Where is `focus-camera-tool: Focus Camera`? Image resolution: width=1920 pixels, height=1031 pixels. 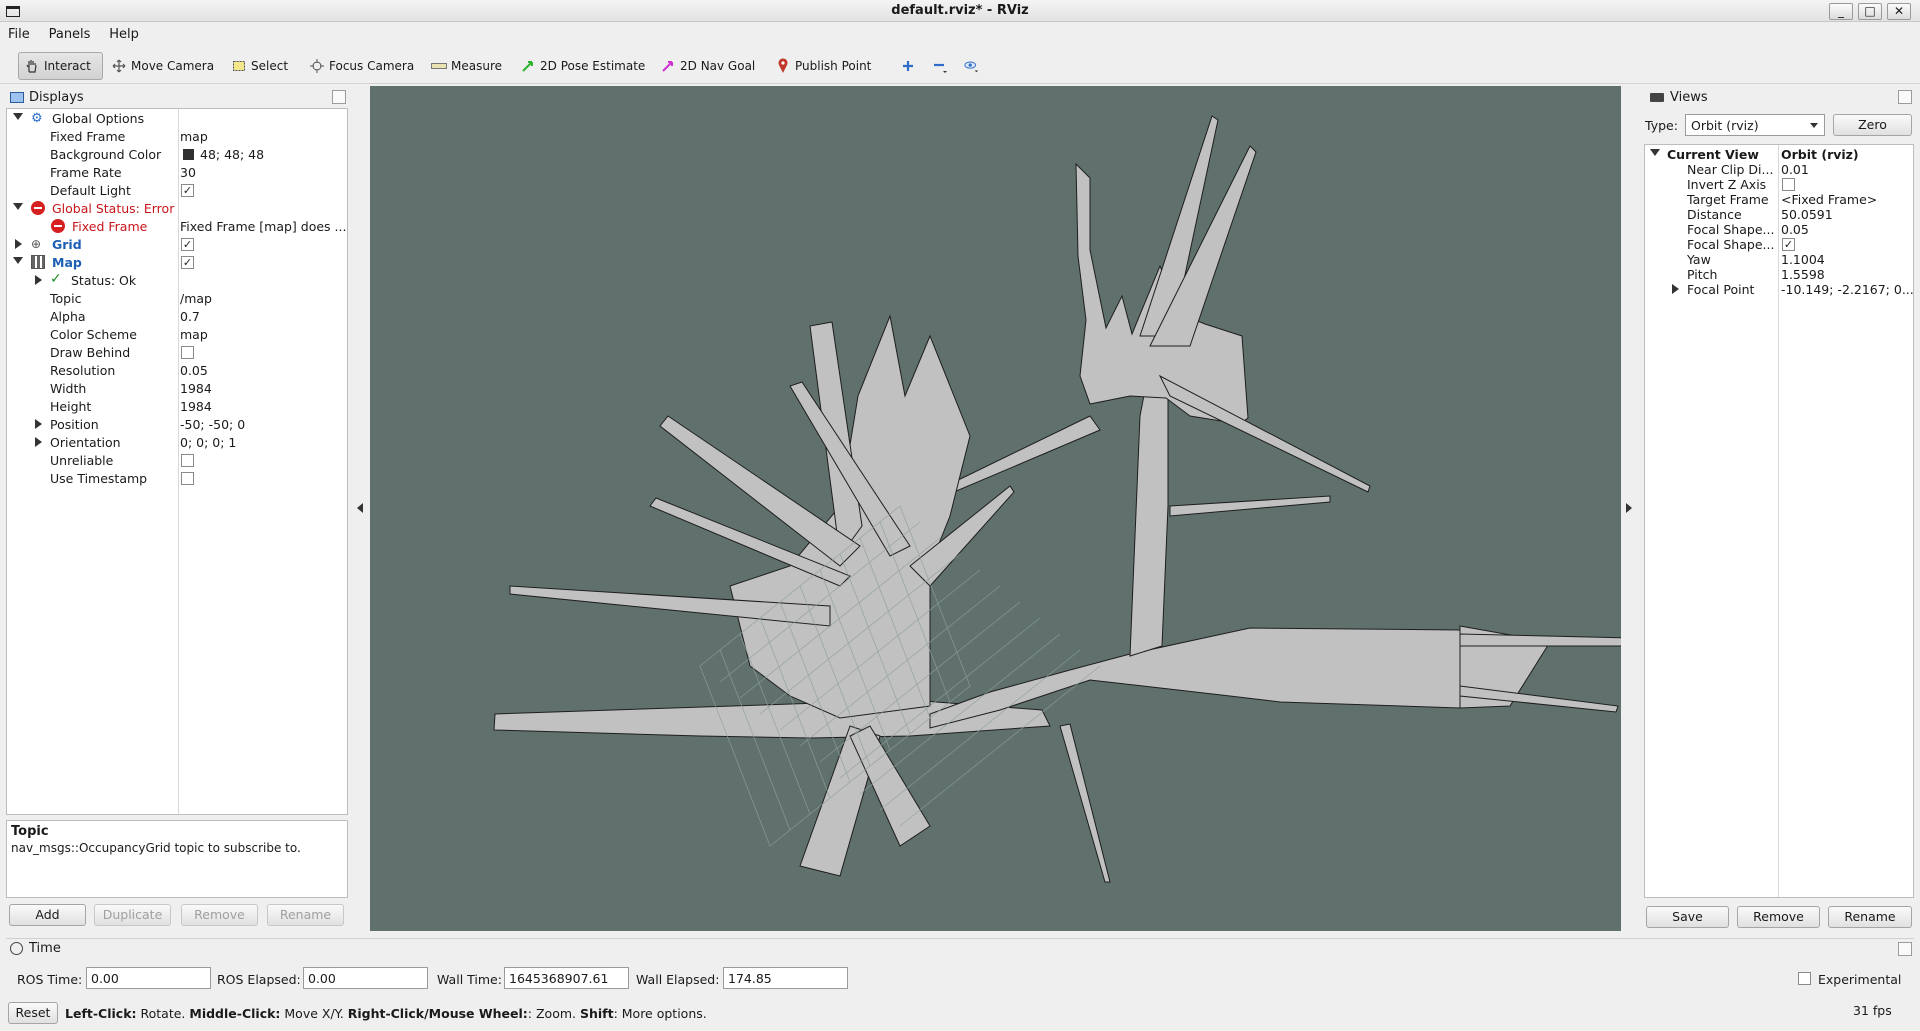 focus-camera-tool: Focus Camera is located at coordinates (361, 66).